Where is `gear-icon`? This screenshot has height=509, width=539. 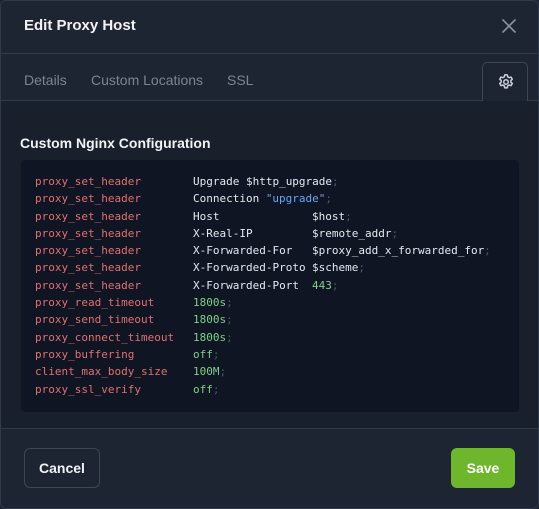
gear-icon is located at coordinates (506, 81).